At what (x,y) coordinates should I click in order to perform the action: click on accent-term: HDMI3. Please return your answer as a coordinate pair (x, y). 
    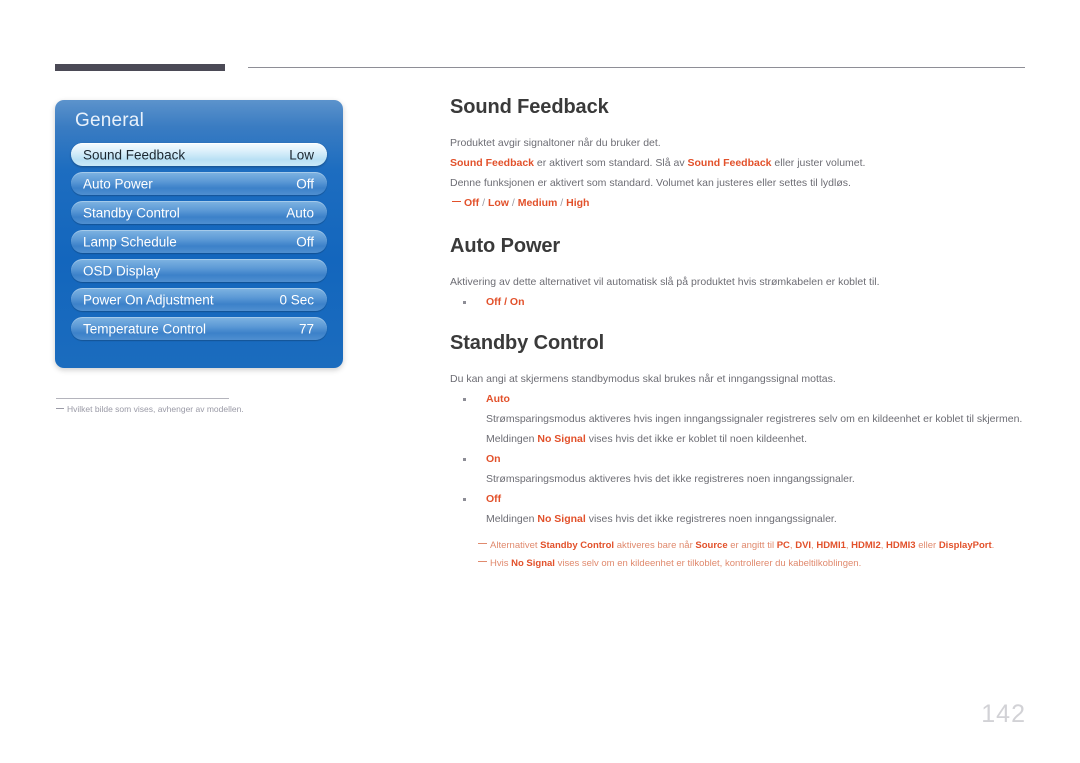
    Looking at the image, I should click on (901, 545).